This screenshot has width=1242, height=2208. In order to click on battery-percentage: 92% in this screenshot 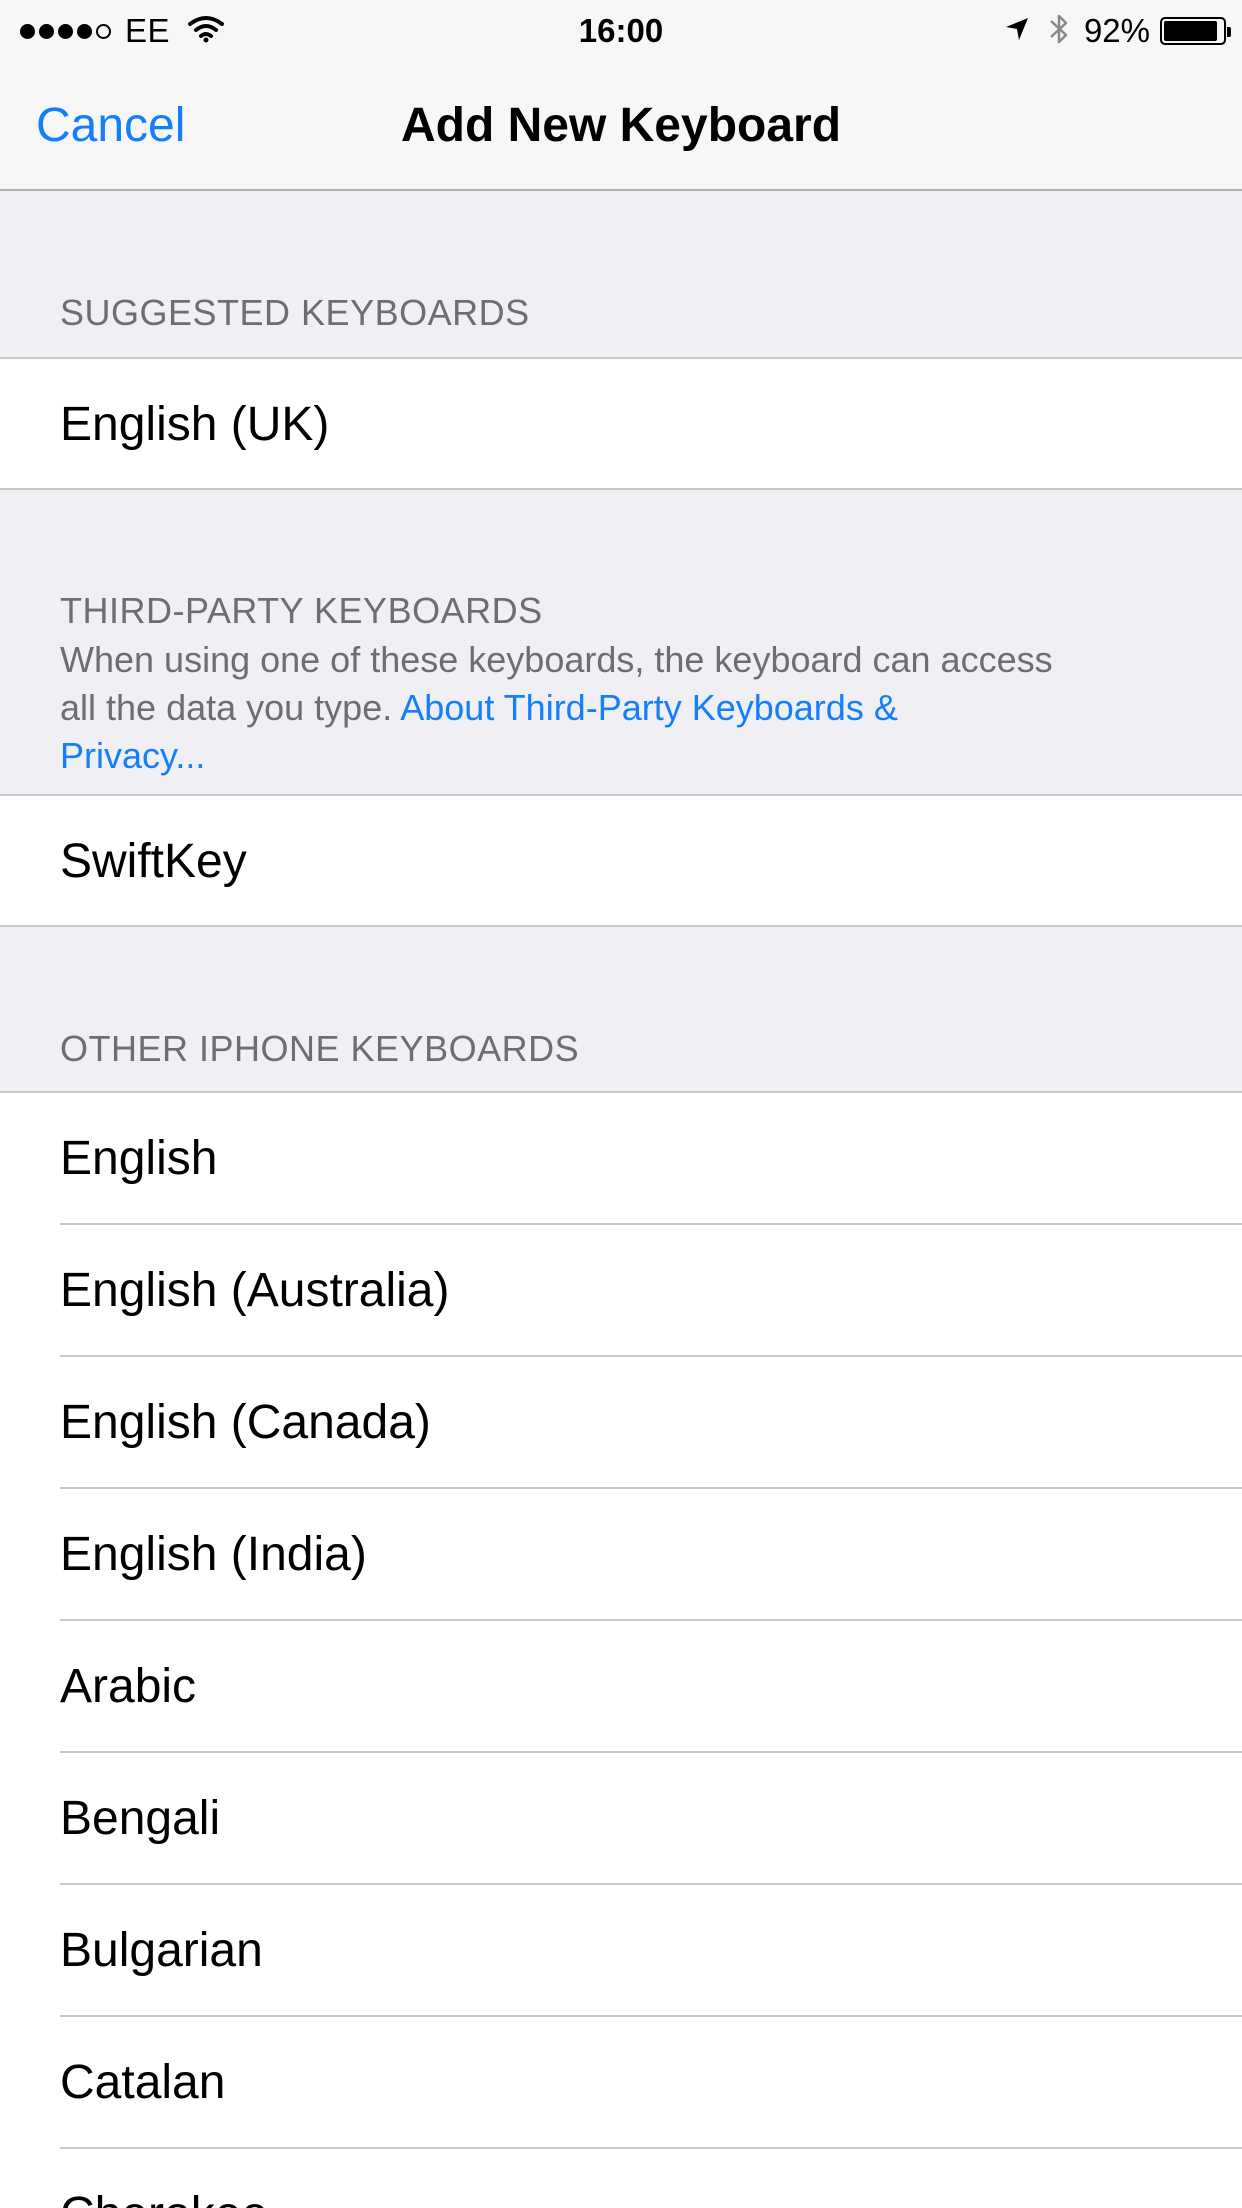, I will do `click(1116, 30)`.